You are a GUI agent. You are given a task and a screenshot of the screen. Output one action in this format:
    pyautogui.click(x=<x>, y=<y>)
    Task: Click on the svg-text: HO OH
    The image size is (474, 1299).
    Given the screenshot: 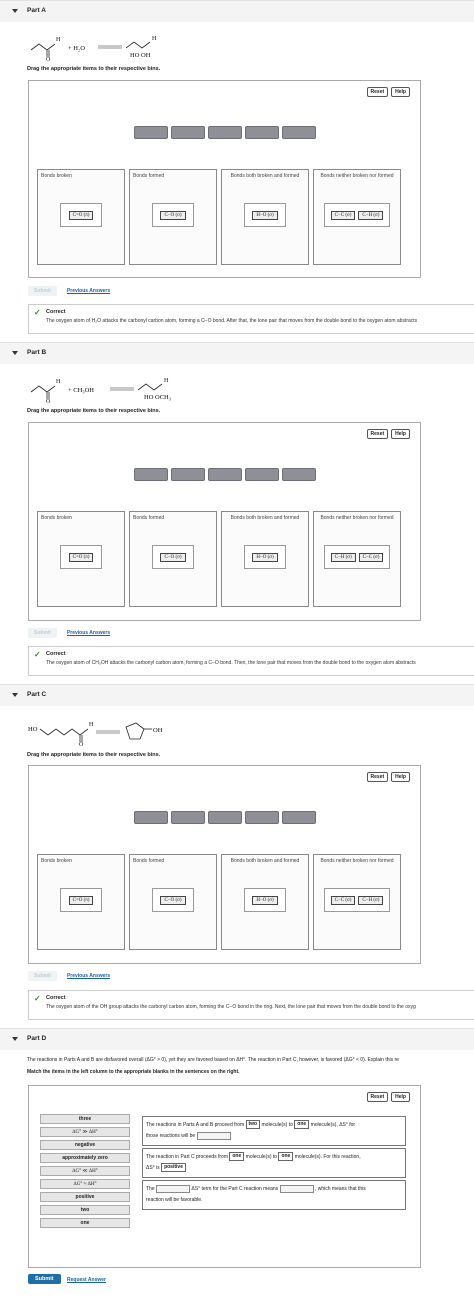 What is the action you would take?
    pyautogui.click(x=140, y=55)
    